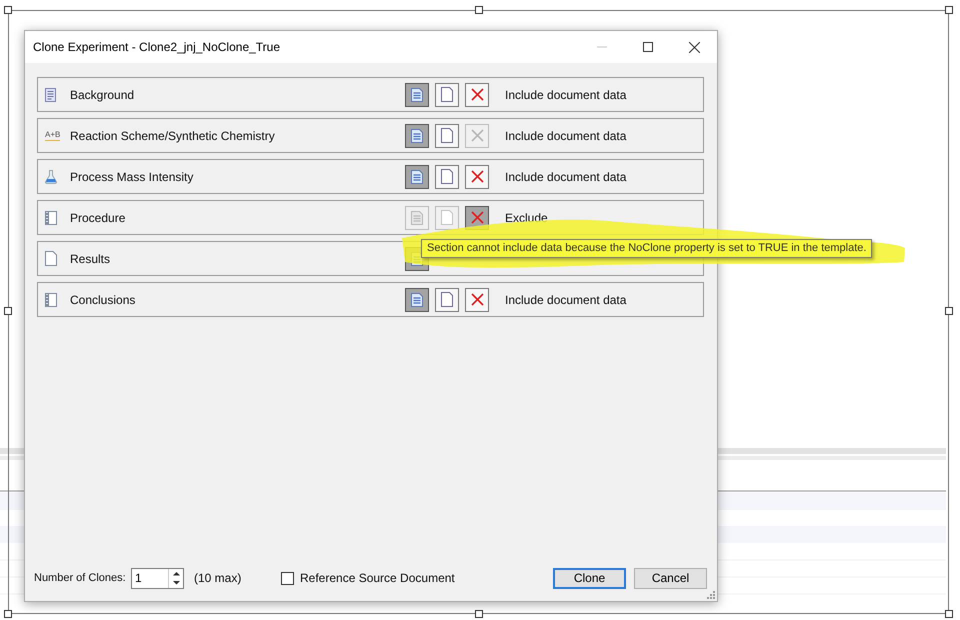 Image resolution: width=960 pixels, height=620 pixels. Describe the element at coordinates (648, 47) in the screenshot. I see `maximize-icon` at that location.